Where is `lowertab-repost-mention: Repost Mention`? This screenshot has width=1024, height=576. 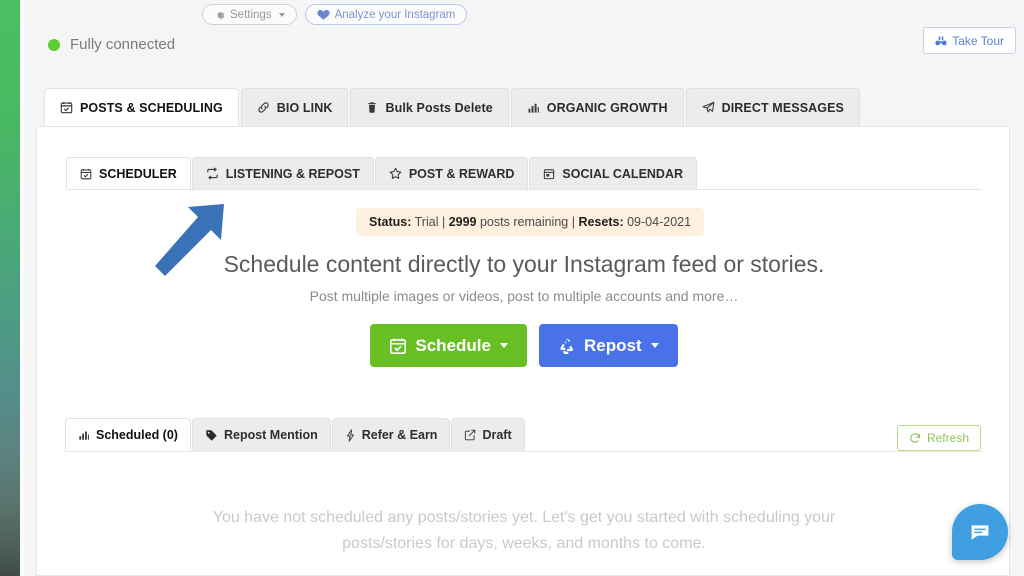 lowertab-repost-mention: Repost Mention is located at coordinates (261, 434).